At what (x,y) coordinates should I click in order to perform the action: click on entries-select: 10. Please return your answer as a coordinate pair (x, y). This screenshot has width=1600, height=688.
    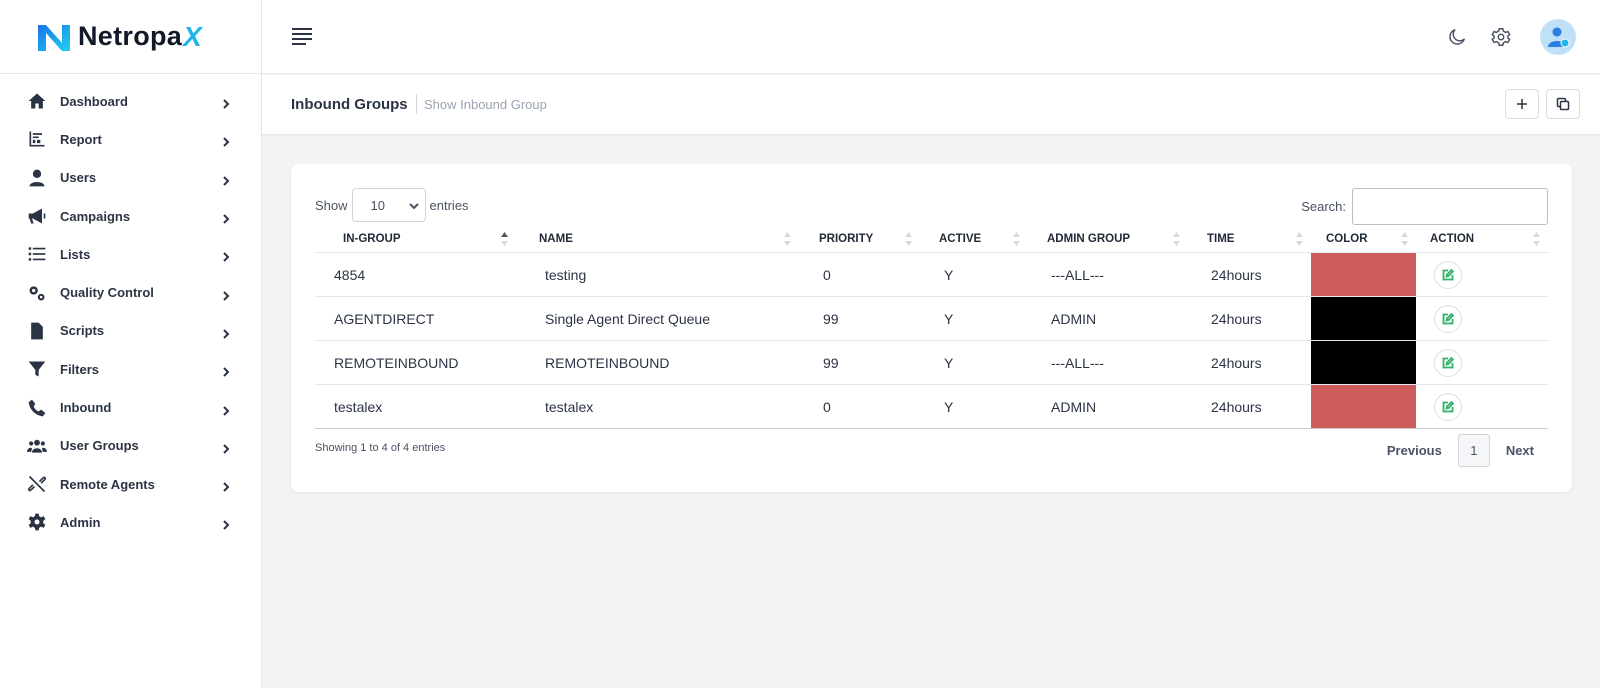
    Looking at the image, I should click on (388, 205).